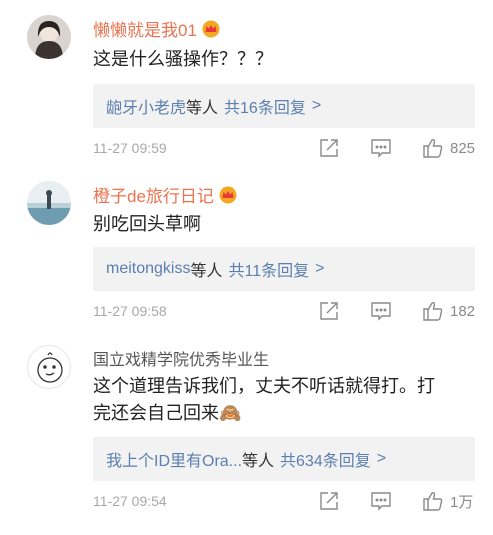 This screenshot has width=493, height=535. I want to click on like-count: 182, so click(463, 311).